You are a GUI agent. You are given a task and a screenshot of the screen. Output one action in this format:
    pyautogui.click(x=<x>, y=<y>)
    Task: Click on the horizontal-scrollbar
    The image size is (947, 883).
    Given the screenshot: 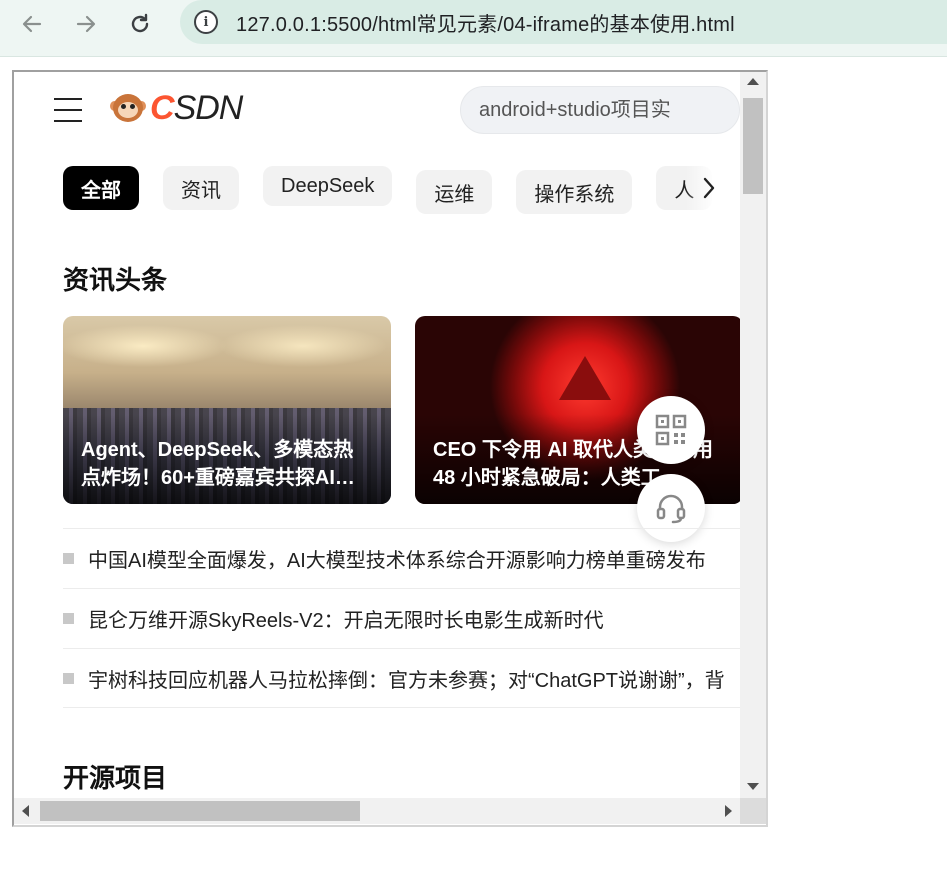 What is the action you would take?
    pyautogui.click(x=377, y=811)
    